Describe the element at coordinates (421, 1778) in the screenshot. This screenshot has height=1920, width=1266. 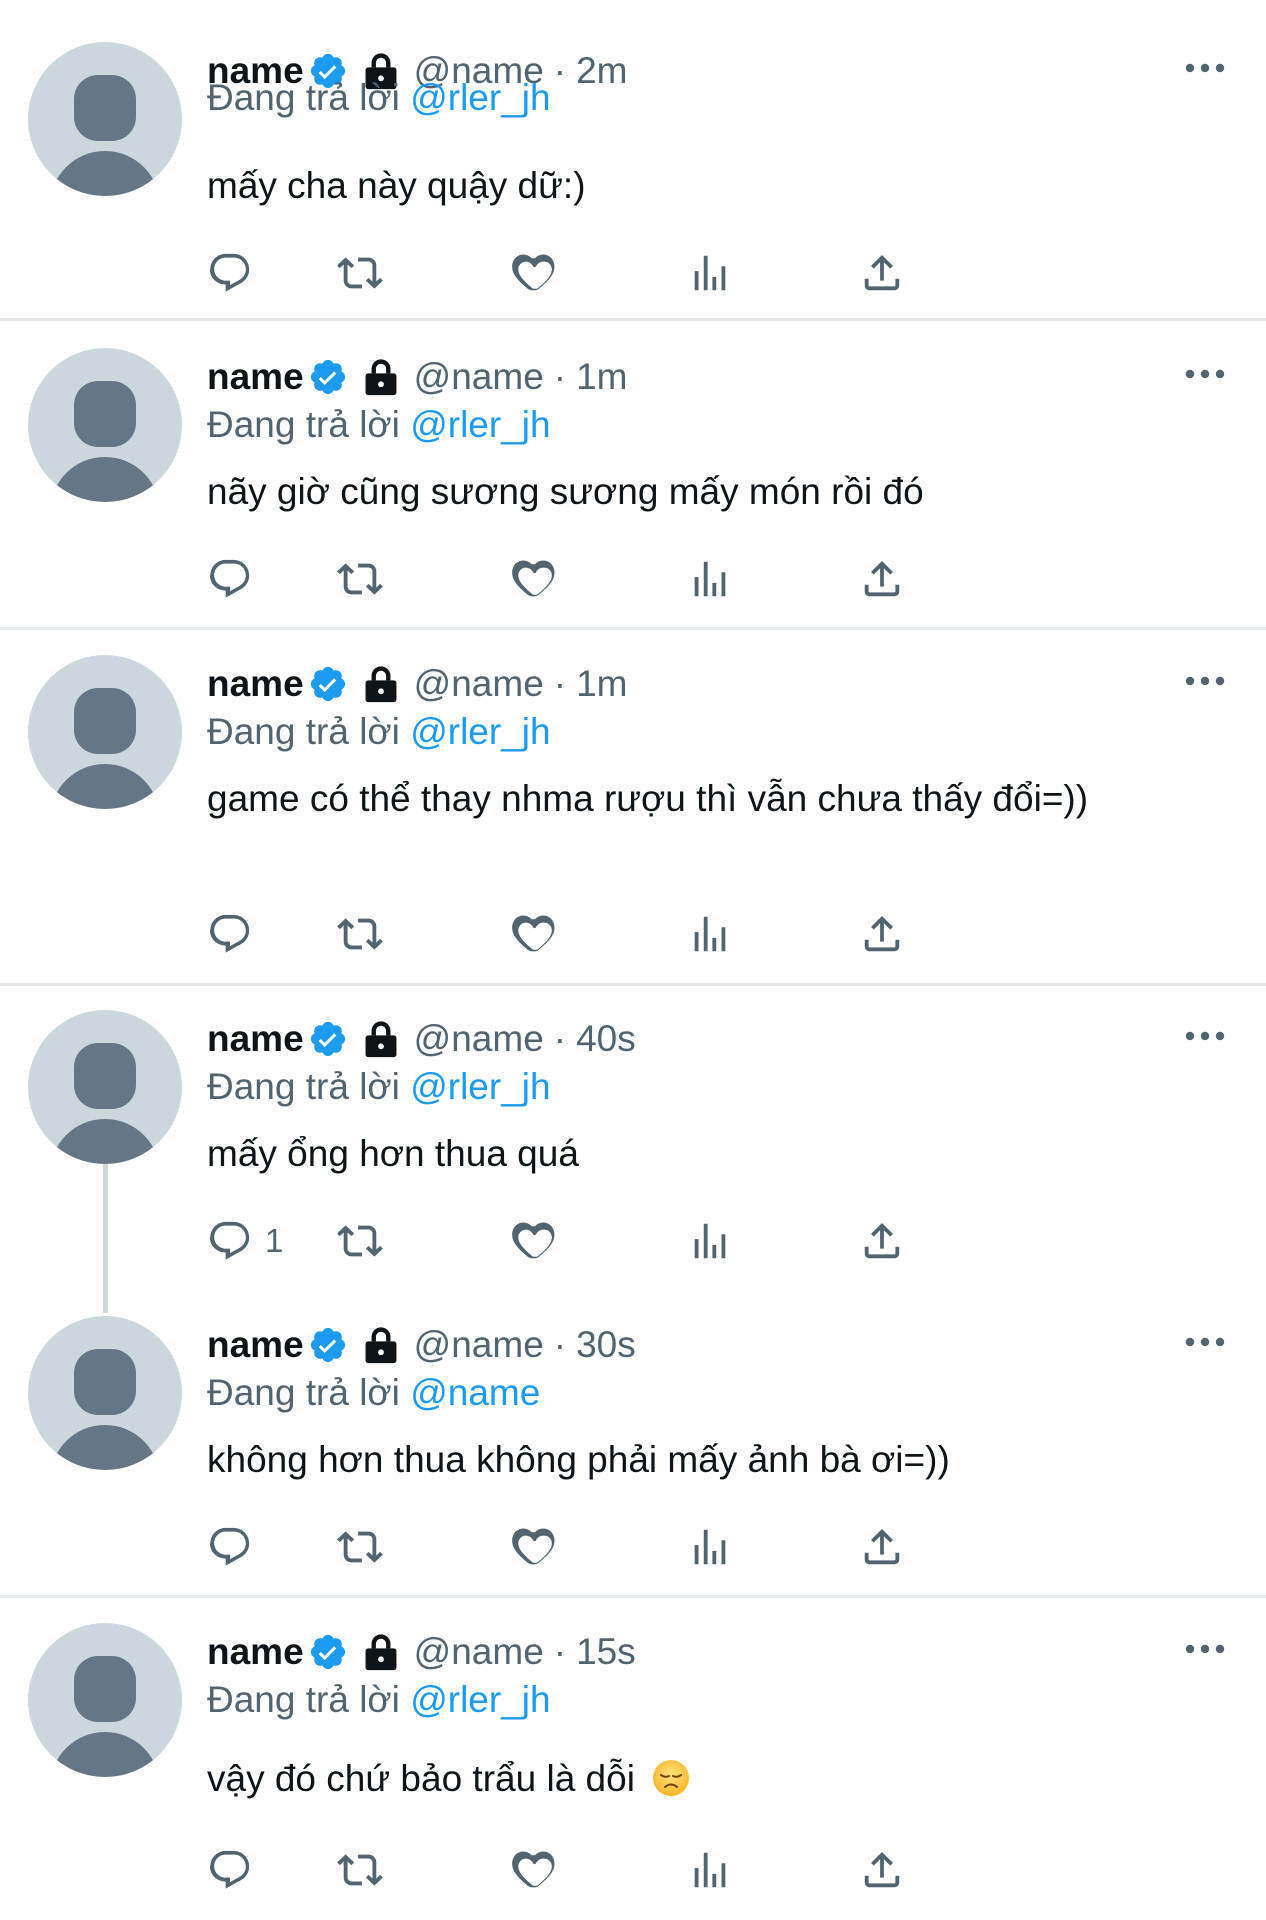
I see `tweet-text-content: vậy đó chứ bảo trẩu là dỗi` at that location.